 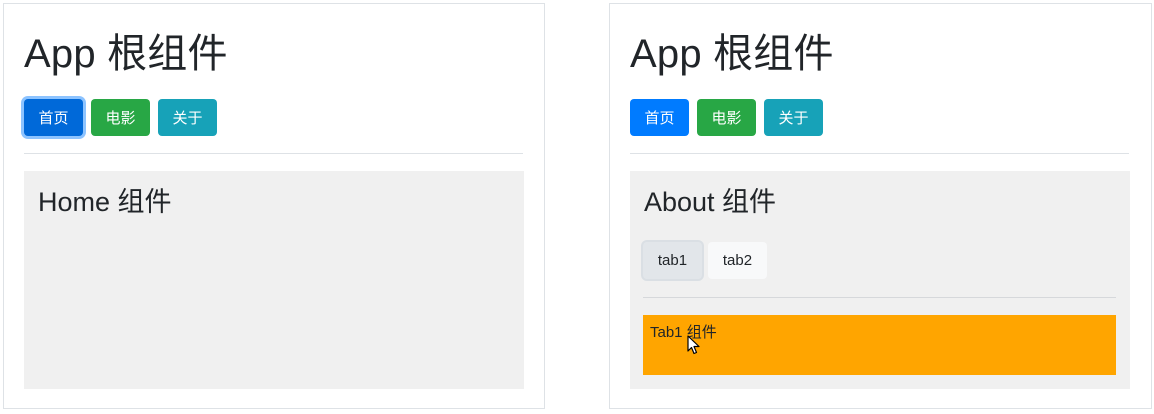 What do you see at coordinates (879, 345) in the screenshot?
I see `tab1-component: Tab1 组件` at bounding box center [879, 345].